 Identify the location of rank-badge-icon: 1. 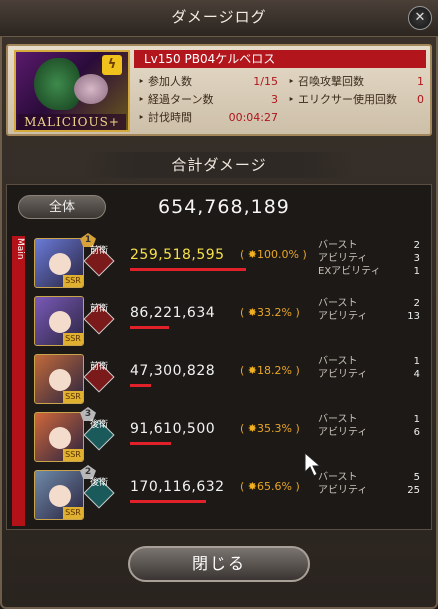
(88, 240).